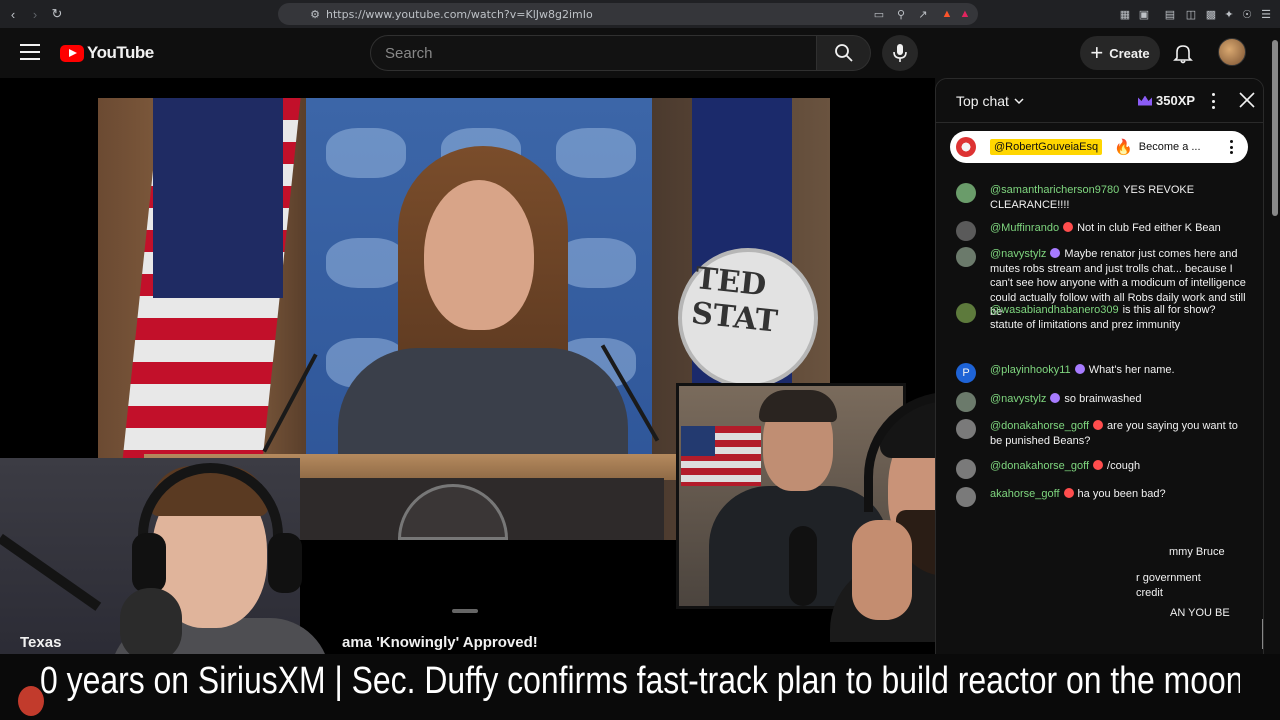 The height and width of the screenshot is (720, 1280). What do you see at coordinates (1097, 52) in the screenshot?
I see `plus-icon: +` at bounding box center [1097, 52].